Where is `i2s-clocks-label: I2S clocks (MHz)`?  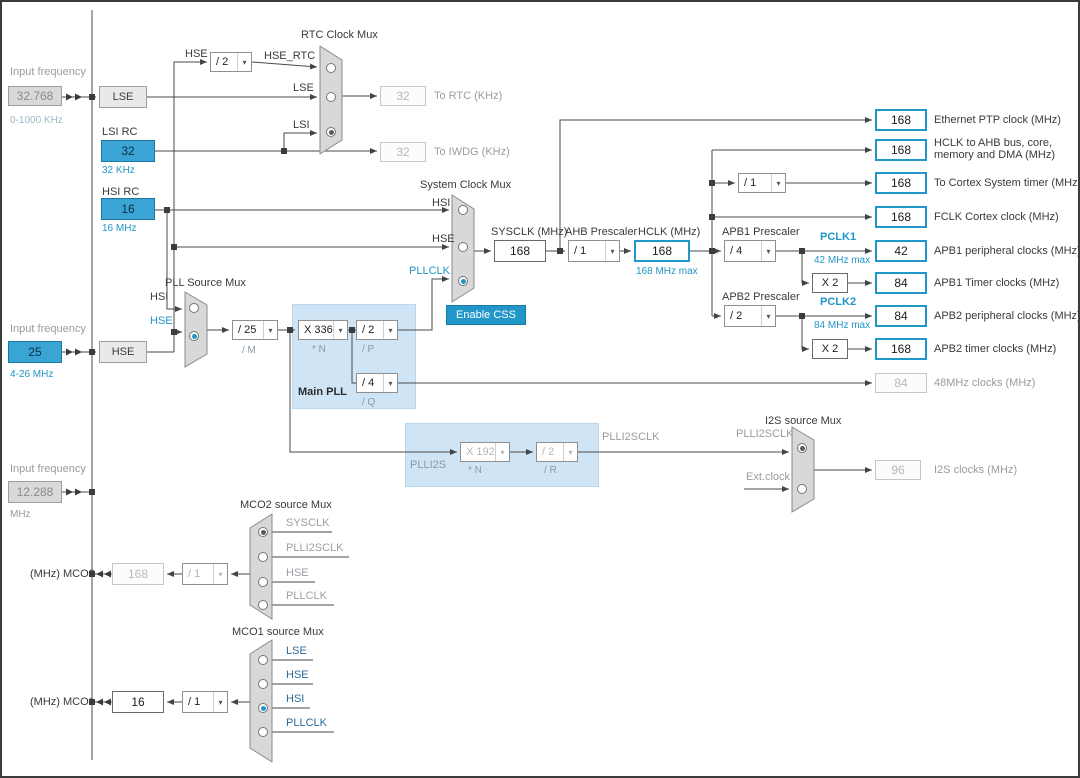
i2s-clocks-label: I2S clocks (MHz) is located at coordinates (976, 470).